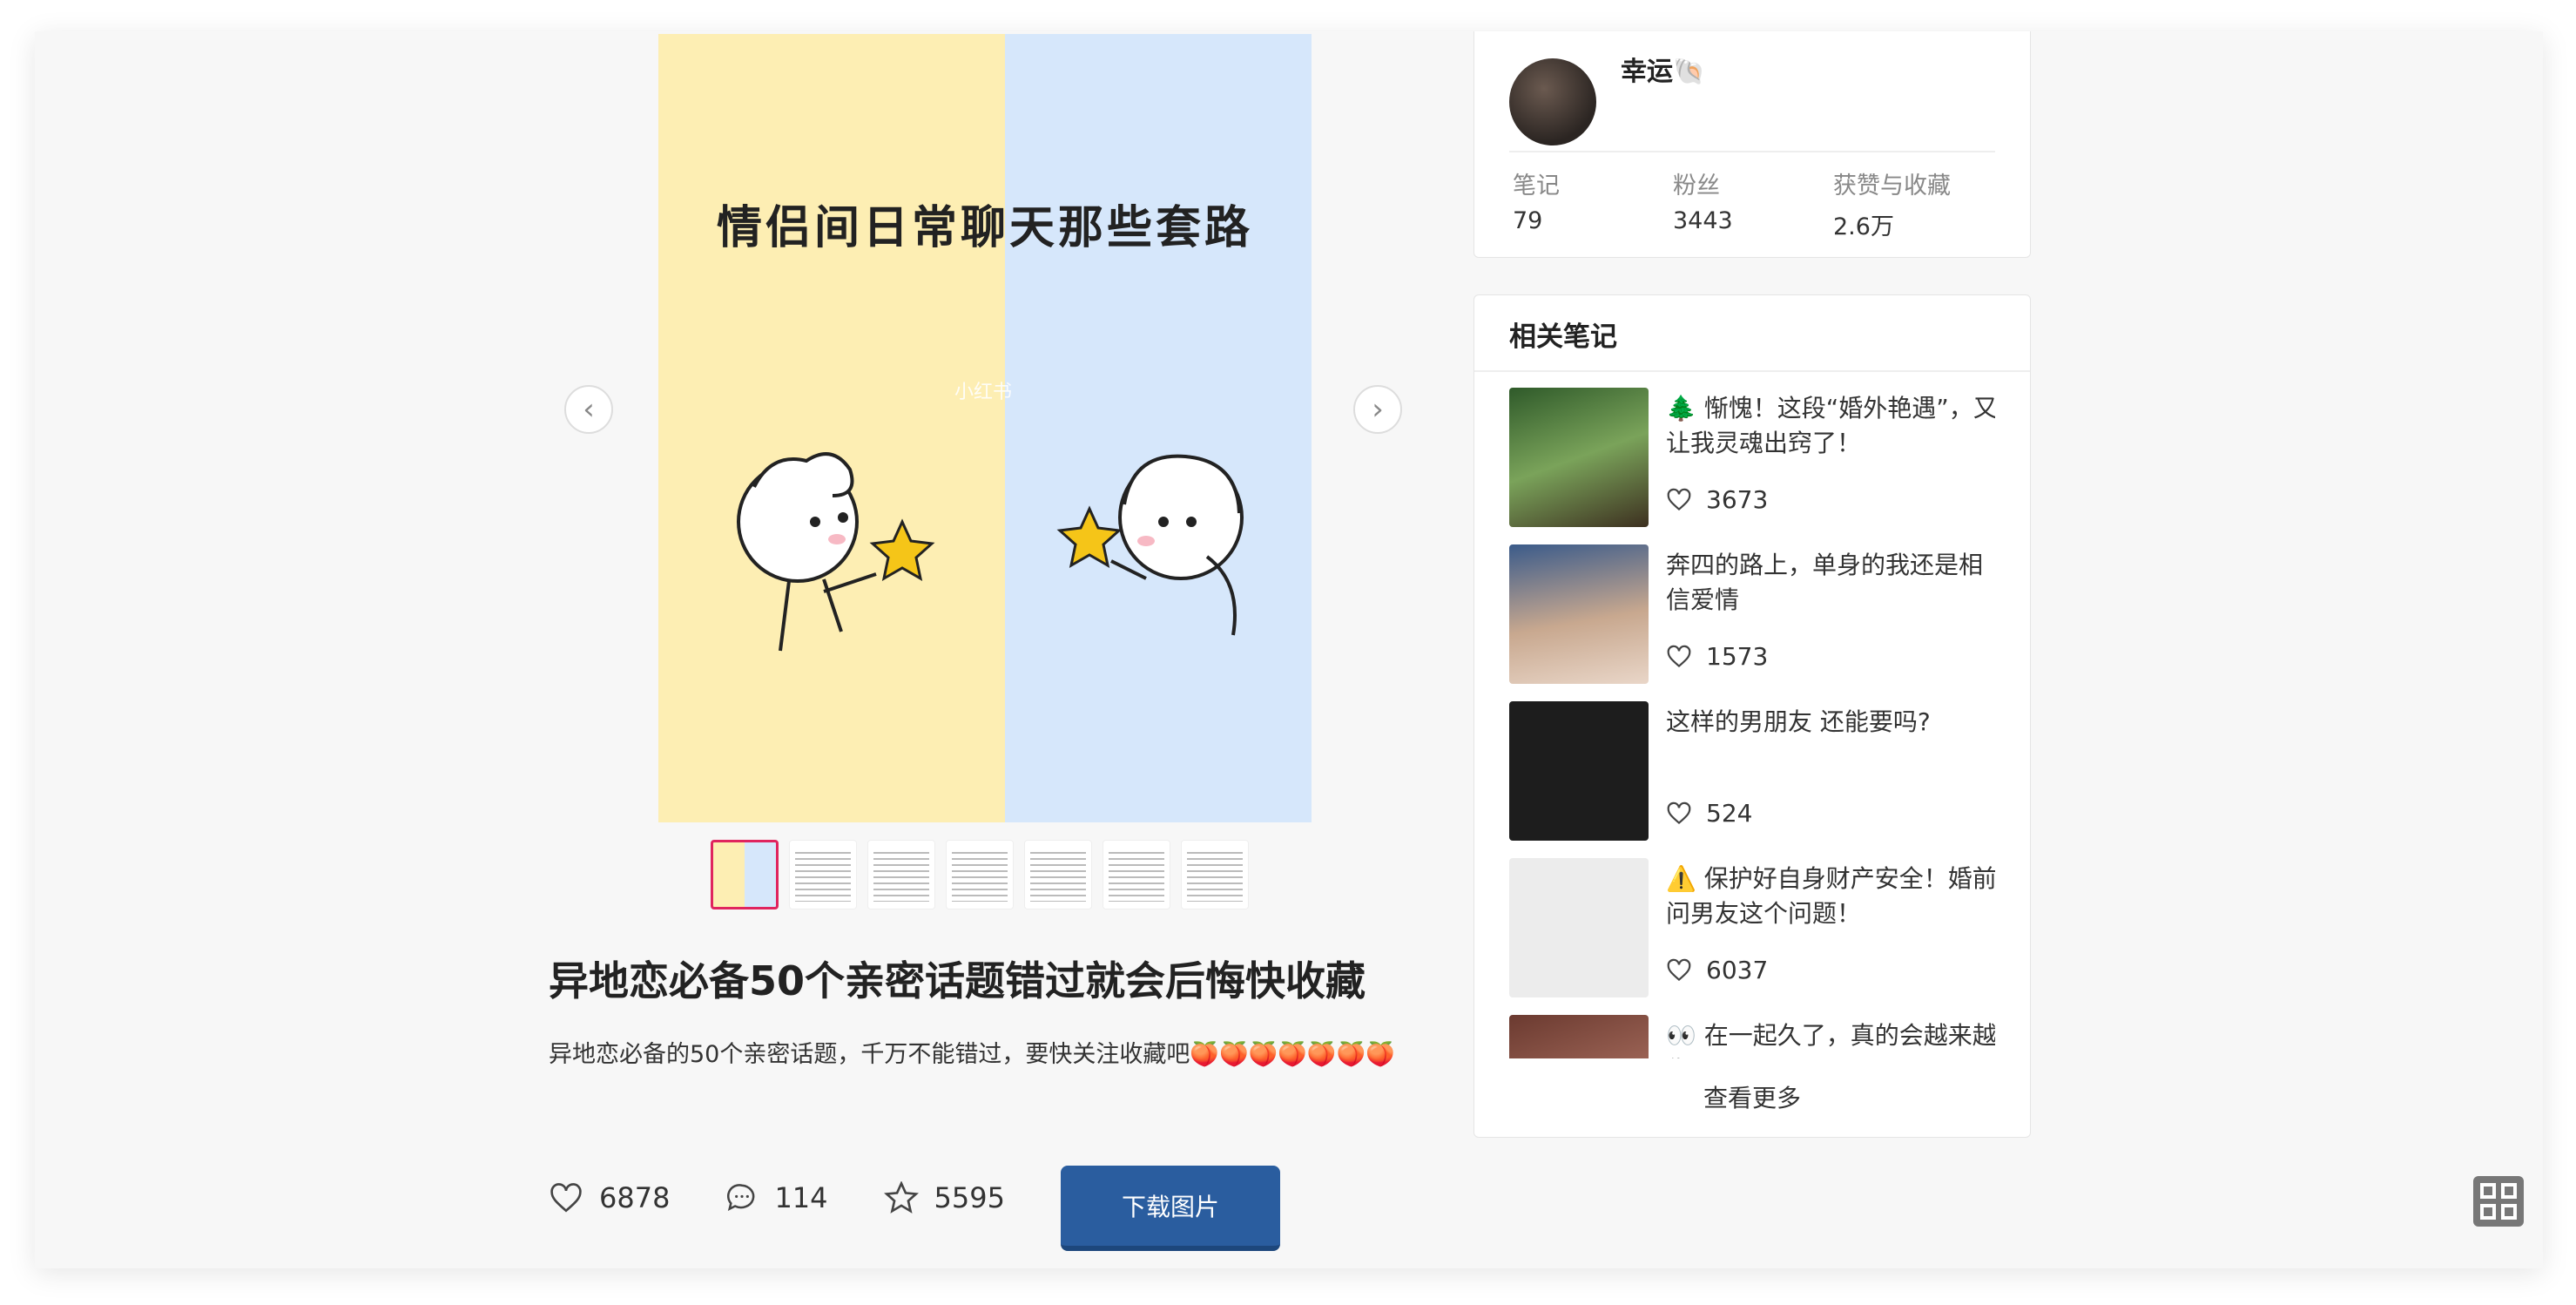 This screenshot has height=1305, width=2576. I want to click on favorite-count: 5595, so click(969, 1197).